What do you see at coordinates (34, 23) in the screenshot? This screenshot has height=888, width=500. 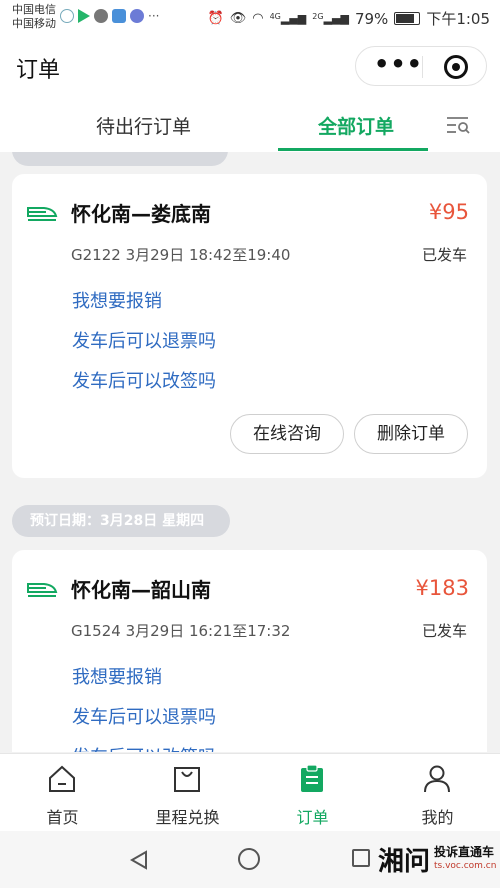 I see `carrier-2: 中国移动` at bounding box center [34, 23].